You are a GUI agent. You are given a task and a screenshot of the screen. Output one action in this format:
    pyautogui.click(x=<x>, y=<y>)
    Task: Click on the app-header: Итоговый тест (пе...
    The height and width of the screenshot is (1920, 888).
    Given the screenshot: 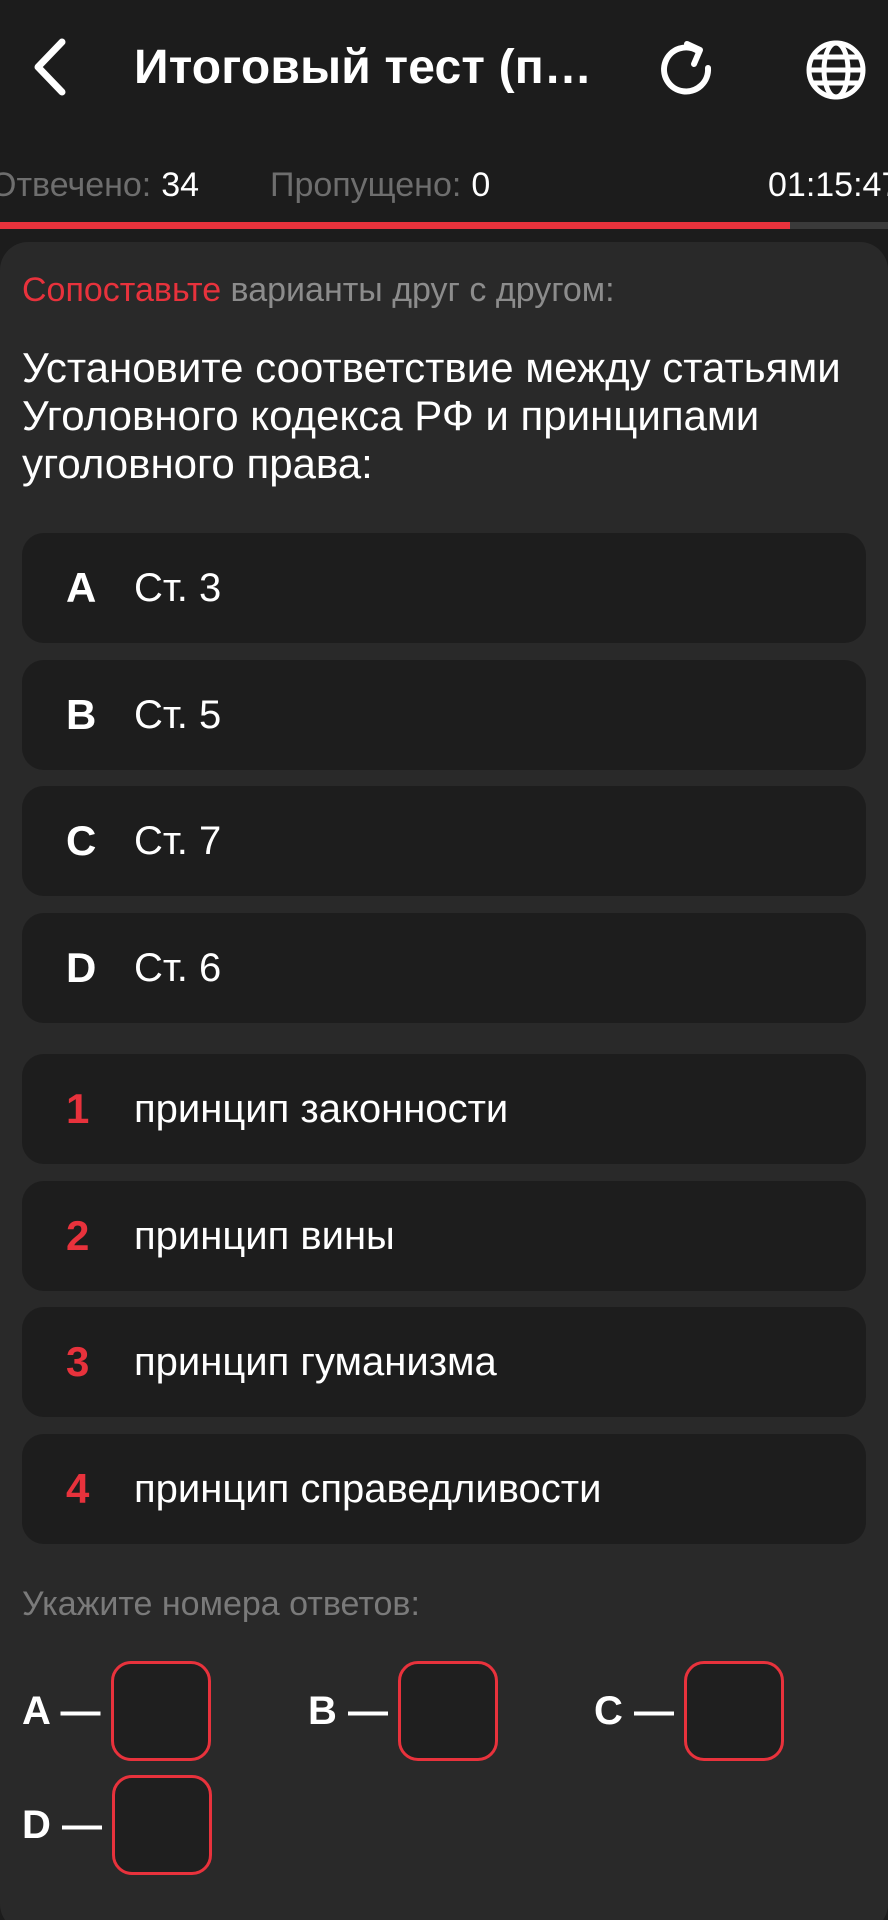 What is the action you would take?
    pyautogui.click(x=444, y=70)
    